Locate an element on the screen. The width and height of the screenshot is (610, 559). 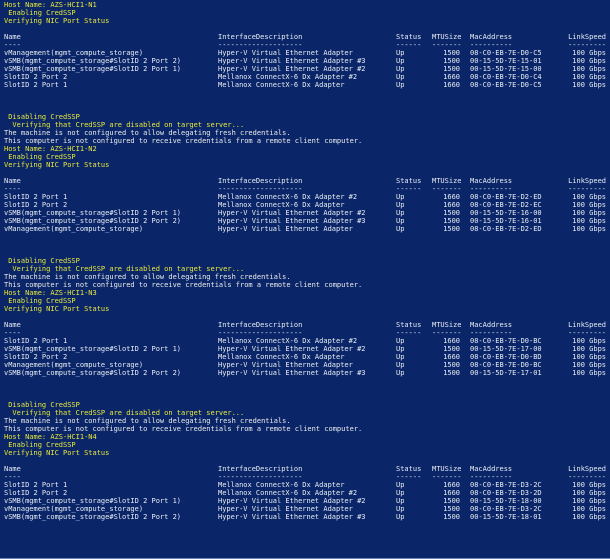
cell-mac-address: 00-15-5D-7E-18-01 is located at coordinates (506, 517).